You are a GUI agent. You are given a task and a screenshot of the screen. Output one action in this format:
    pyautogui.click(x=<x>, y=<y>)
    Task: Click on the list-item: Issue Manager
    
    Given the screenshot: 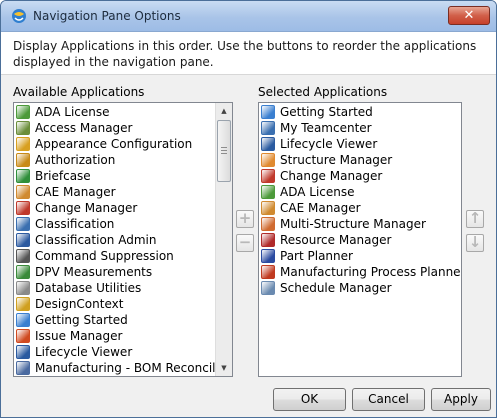 What is the action you would take?
    pyautogui.click(x=115, y=336)
    